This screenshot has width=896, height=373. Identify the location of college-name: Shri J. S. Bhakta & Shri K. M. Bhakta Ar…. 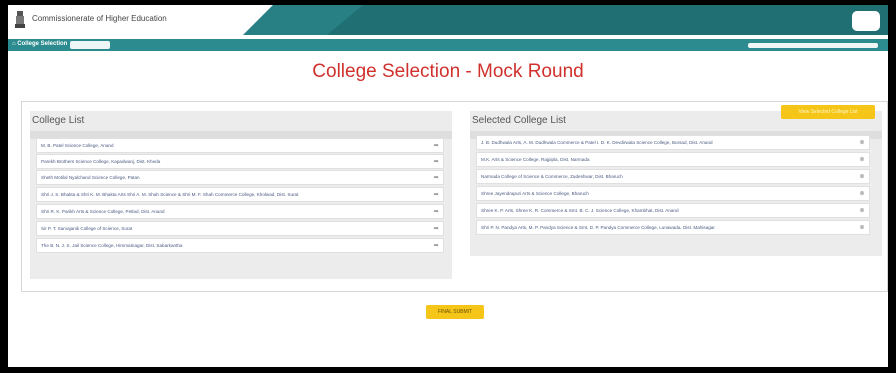
(170, 194).